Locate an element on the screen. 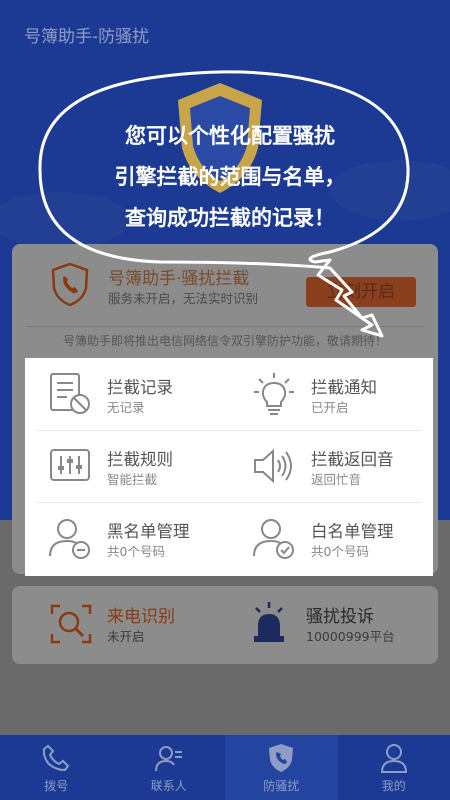 The width and height of the screenshot is (450, 800). caller-search-icon is located at coordinates (71, 624).